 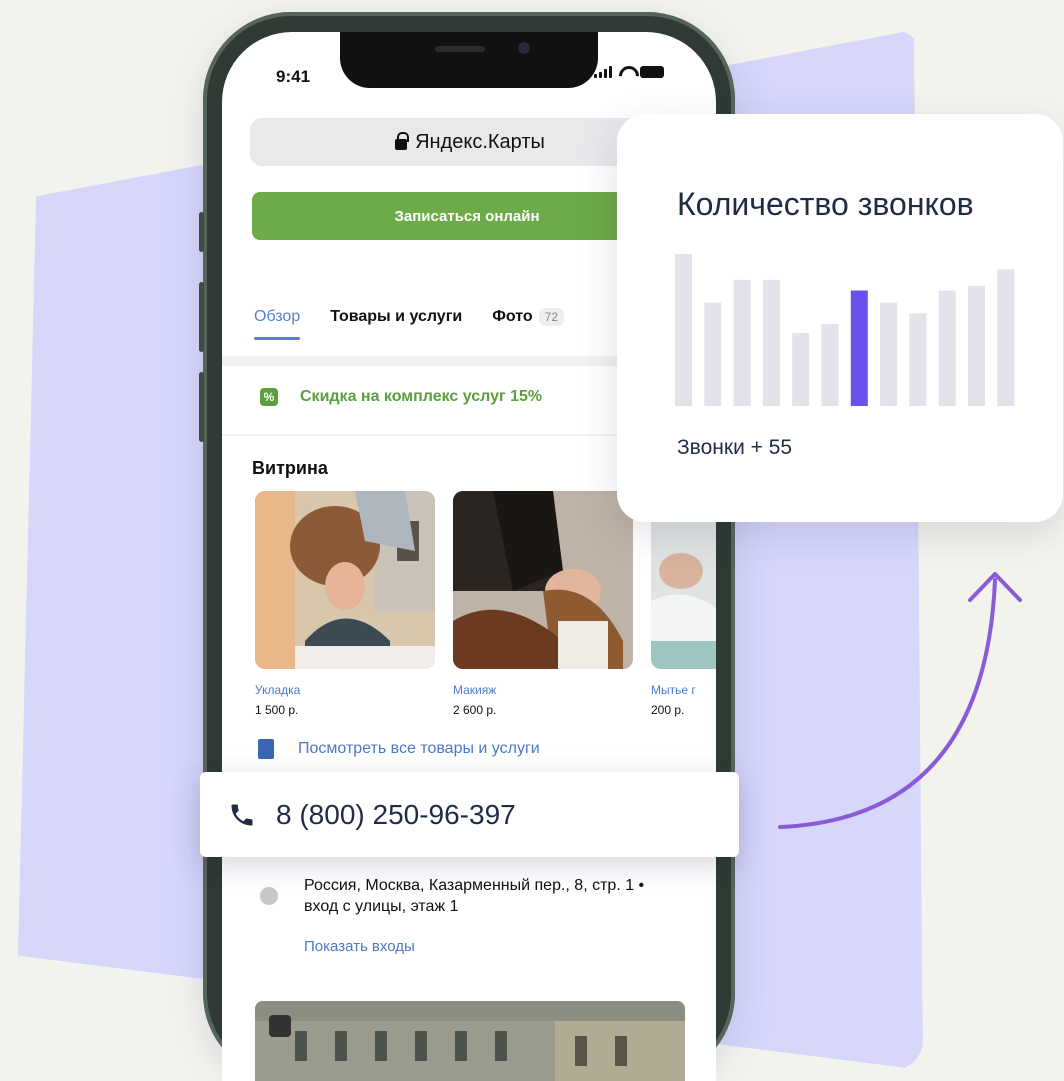 What do you see at coordinates (278, 690) in the screenshot?
I see `product-name: Укладка` at bounding box center [278, 690].